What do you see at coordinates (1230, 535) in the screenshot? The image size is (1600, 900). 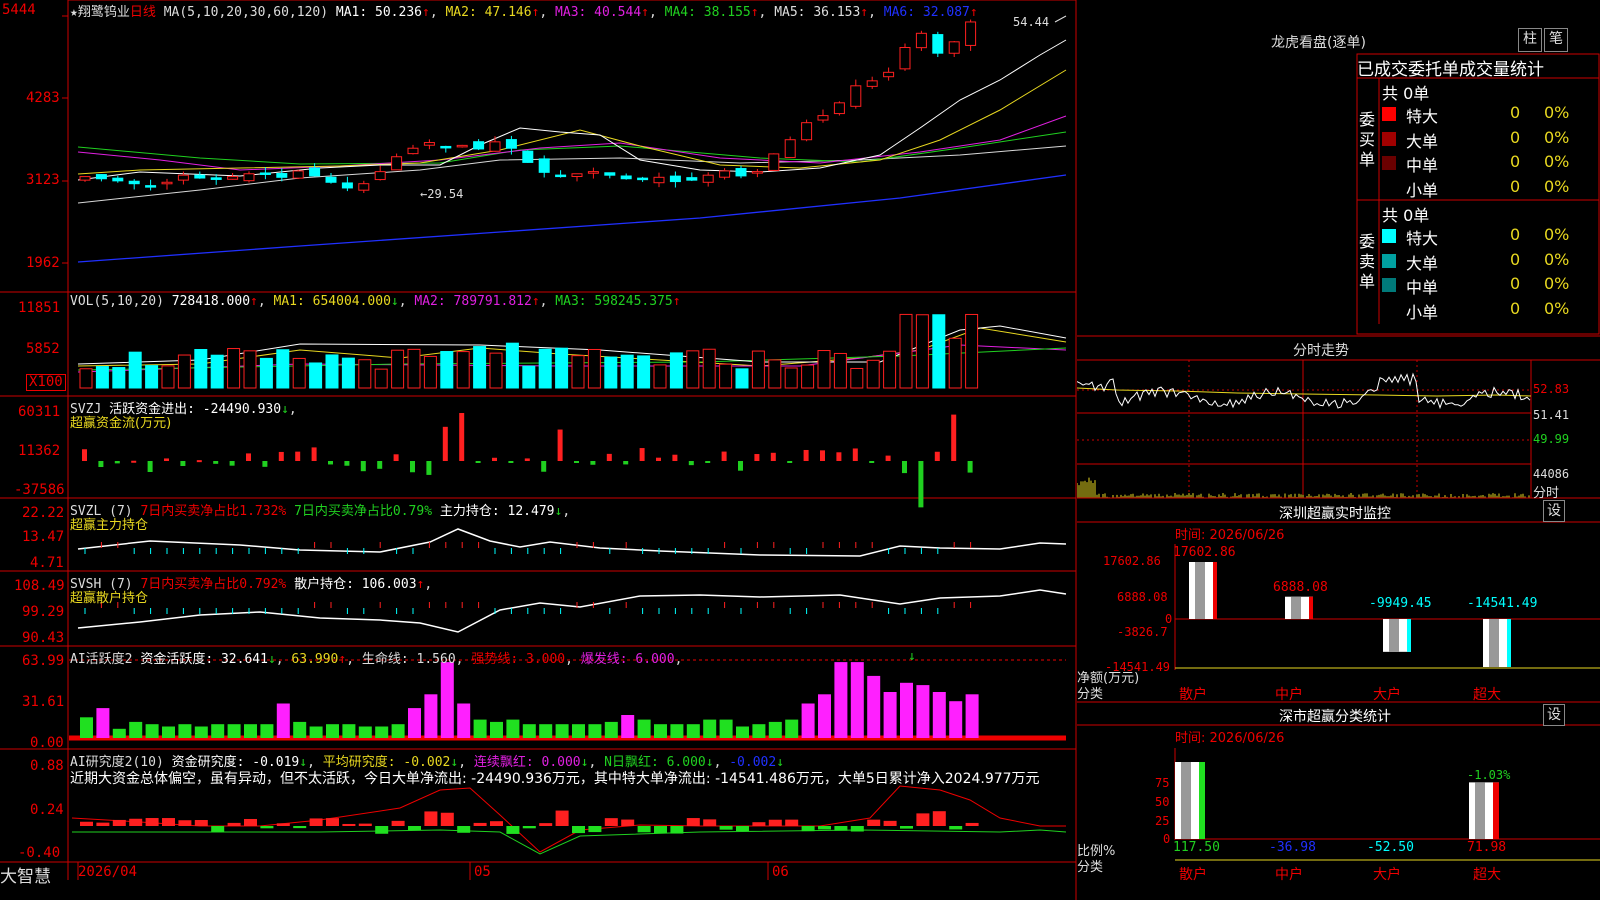 I see `sz-monitor-time: 时间: 2026/06/26` at bounding box center [1230, 535].